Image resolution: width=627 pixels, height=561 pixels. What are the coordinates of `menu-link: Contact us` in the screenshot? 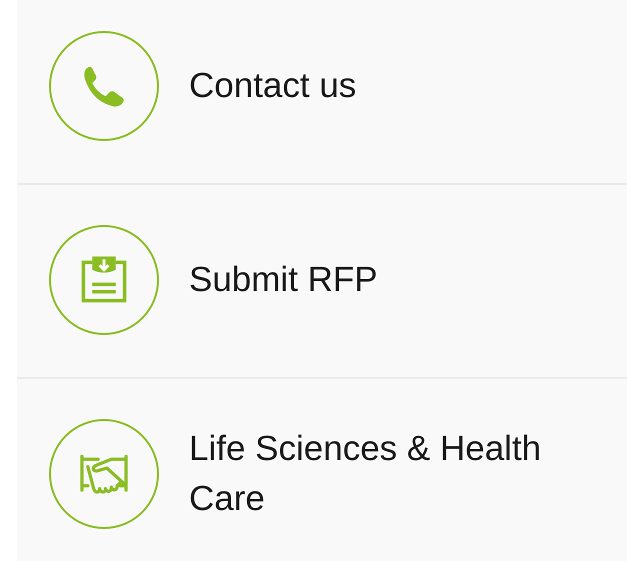 It's located at (272, 86).